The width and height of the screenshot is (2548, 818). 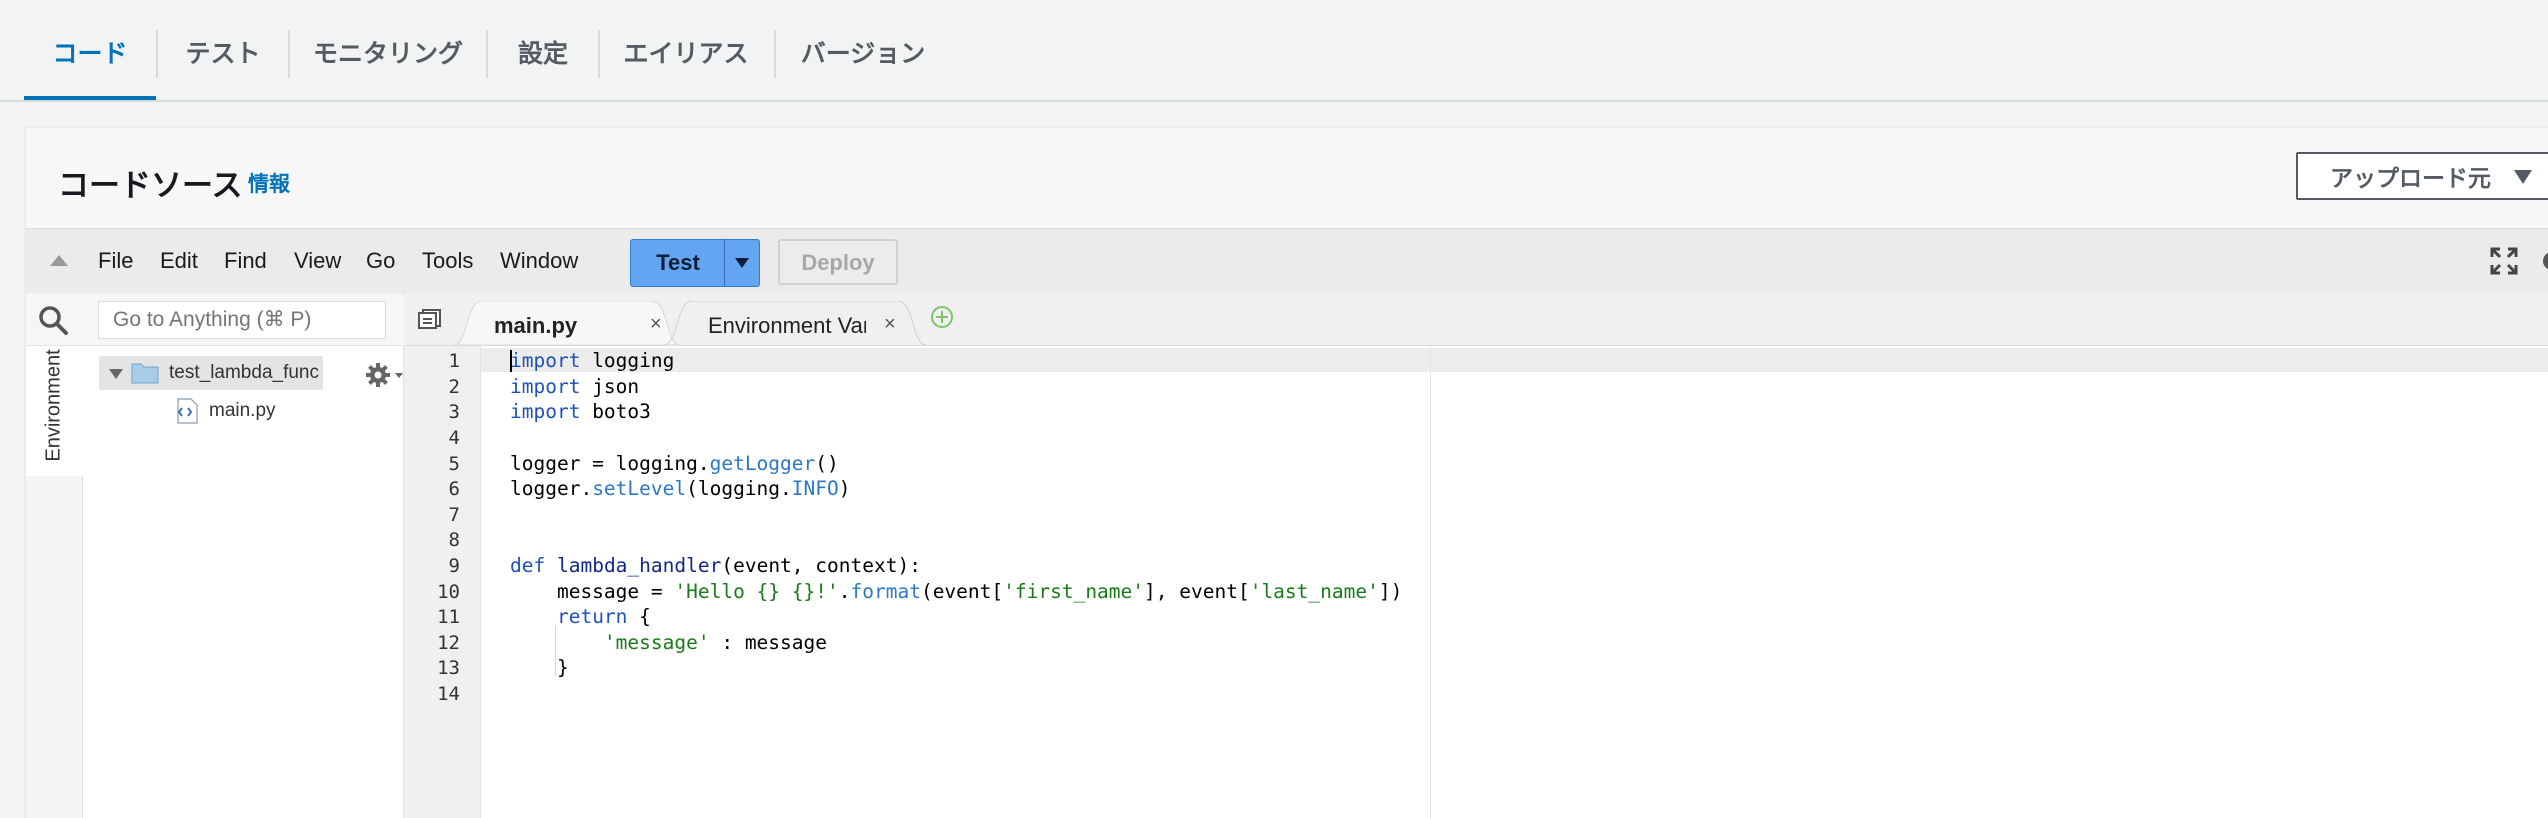 I want to click on line-number: 11, so click(x=448, y=617).